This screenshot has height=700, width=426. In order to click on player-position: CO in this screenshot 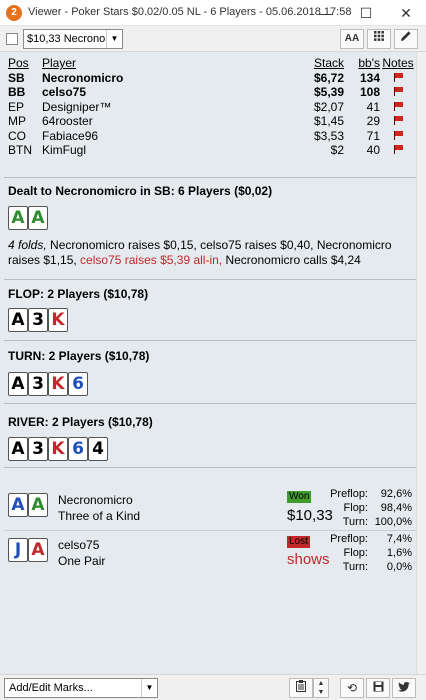, I will do `click(17, 135)`.